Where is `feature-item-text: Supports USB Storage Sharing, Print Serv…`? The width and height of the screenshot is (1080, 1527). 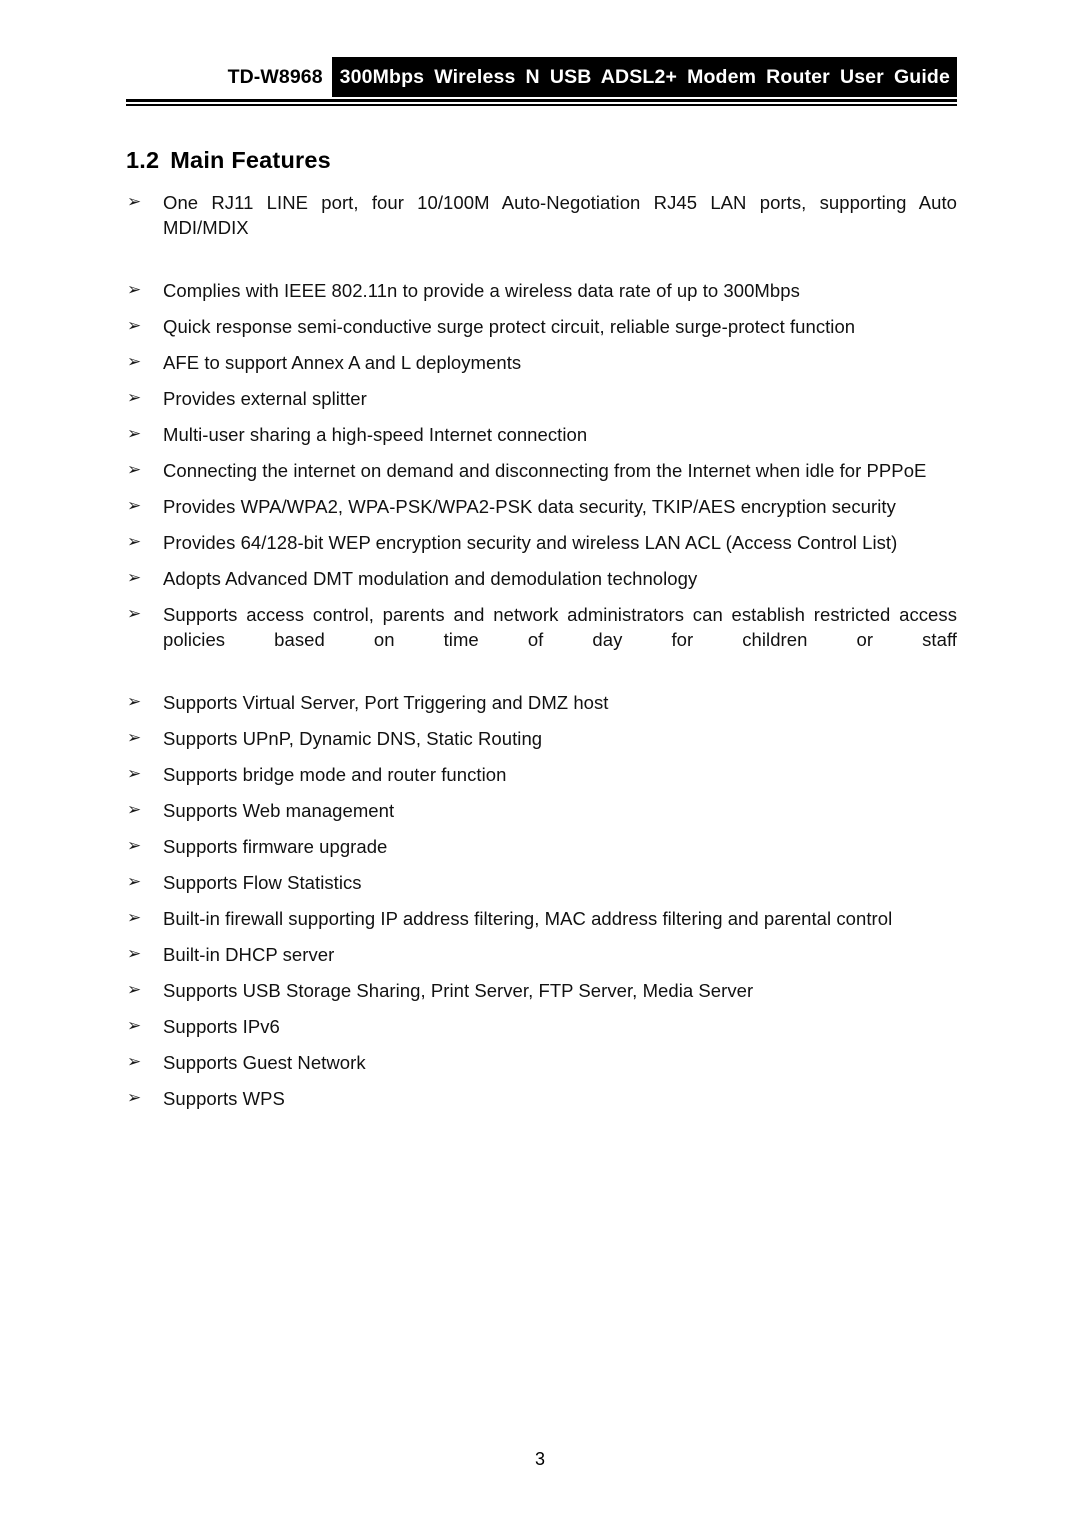
feature-item-text: Supports USB Storage Sharing, Print Serv… is located at coordinates (458, 990).